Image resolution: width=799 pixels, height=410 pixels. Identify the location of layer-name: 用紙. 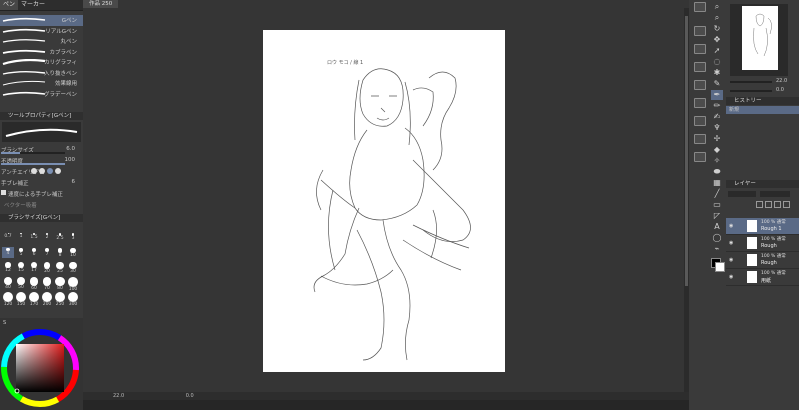
(766, 280).